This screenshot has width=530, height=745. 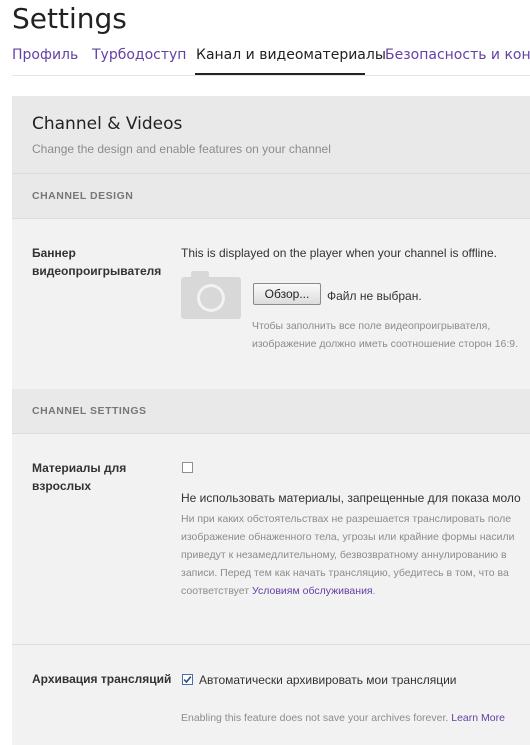 I want to click on mature-content-checkbox, so click(x=187, y=467).